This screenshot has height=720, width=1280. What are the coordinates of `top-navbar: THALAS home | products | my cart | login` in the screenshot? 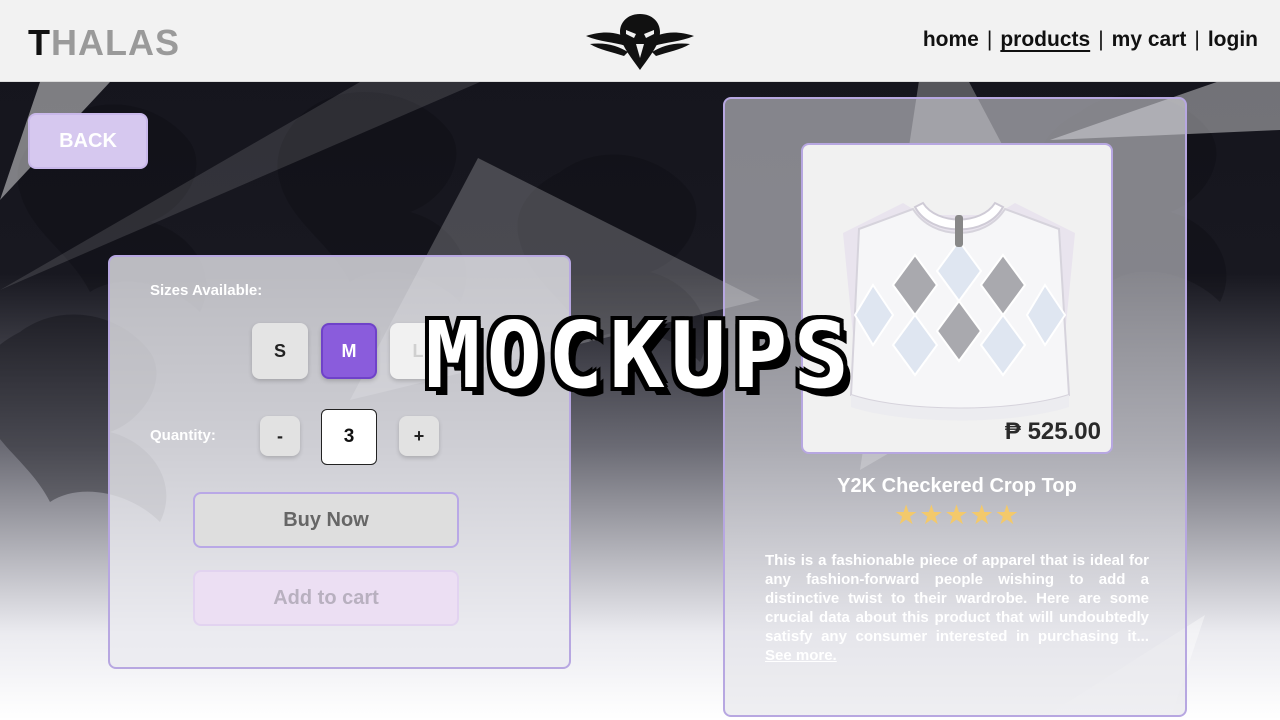 It's located at (640, 41).